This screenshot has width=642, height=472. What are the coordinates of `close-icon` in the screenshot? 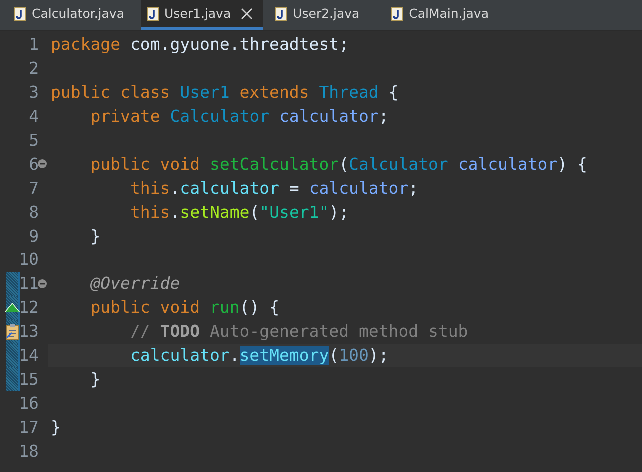 It's located at (247, 14).